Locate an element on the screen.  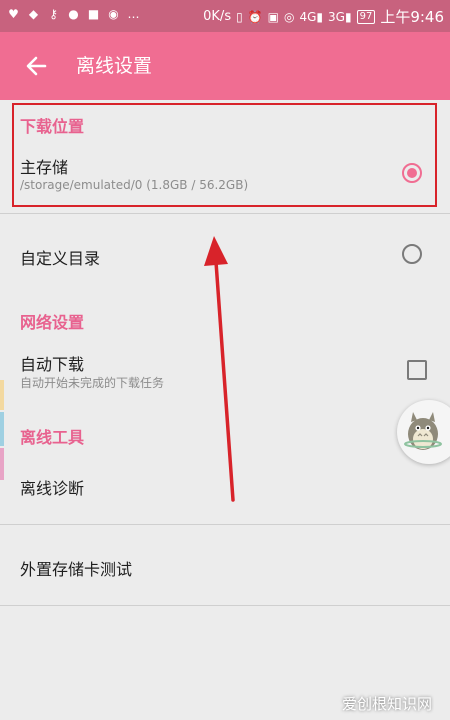
watermark-text: 爱创根知识网 is located at coordinates (386, 704).